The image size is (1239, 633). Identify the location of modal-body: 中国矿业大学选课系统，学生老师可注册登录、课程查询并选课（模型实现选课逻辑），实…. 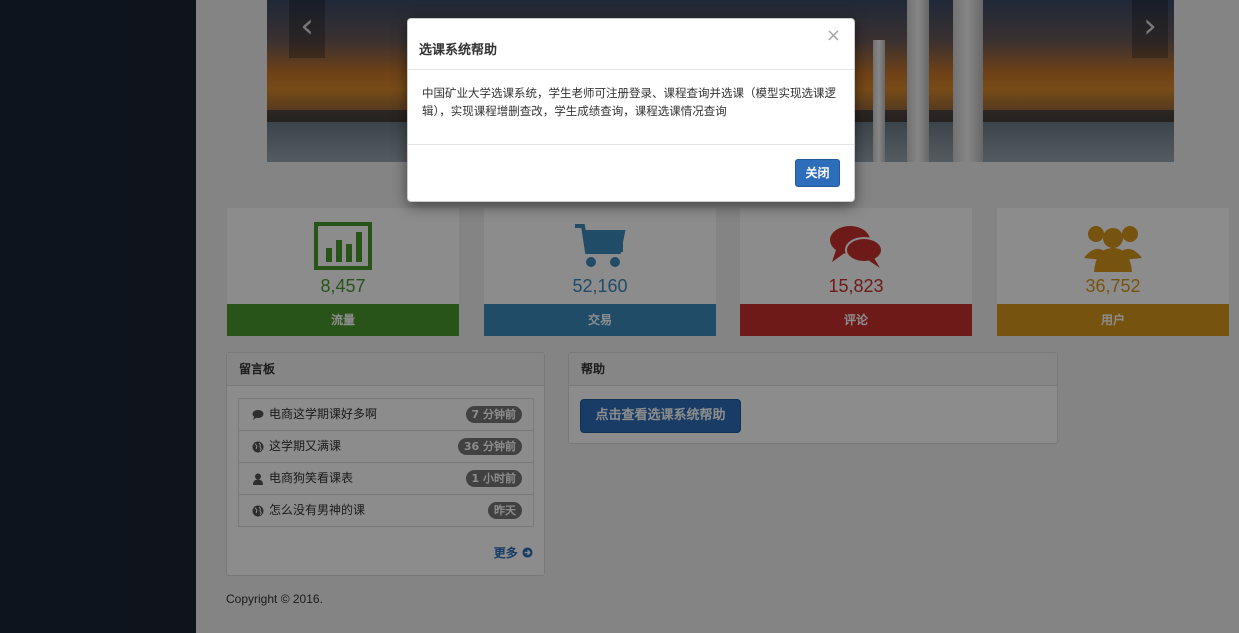
(631, 107).